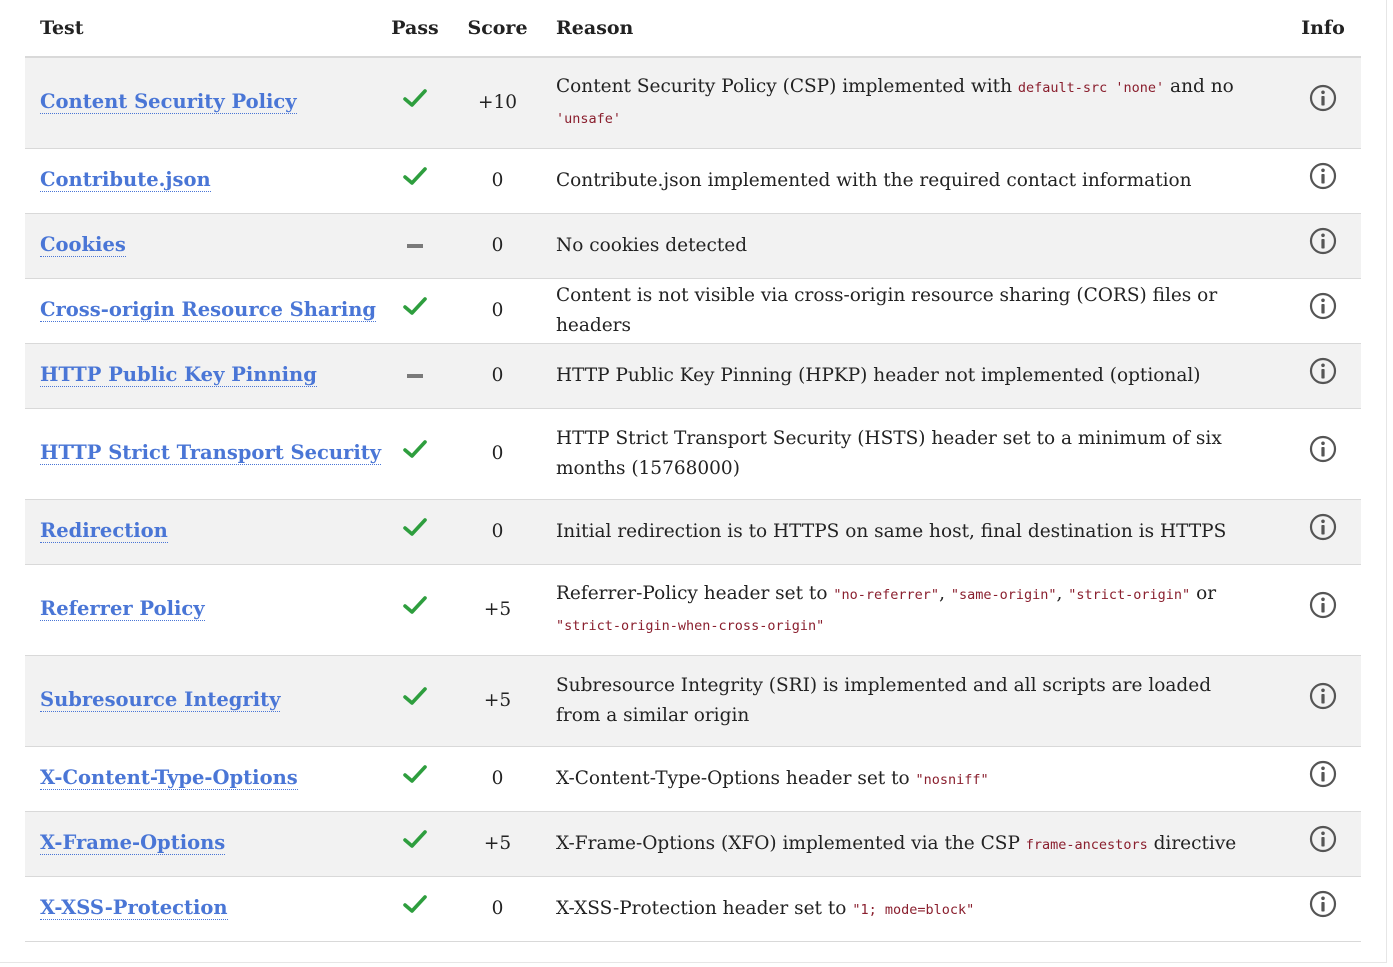 This screenshot has width=1393, height=967. Describe the element at coordinates (133, 843) in the screenshot. I see `test-link: X-Frame-Options` at that location.